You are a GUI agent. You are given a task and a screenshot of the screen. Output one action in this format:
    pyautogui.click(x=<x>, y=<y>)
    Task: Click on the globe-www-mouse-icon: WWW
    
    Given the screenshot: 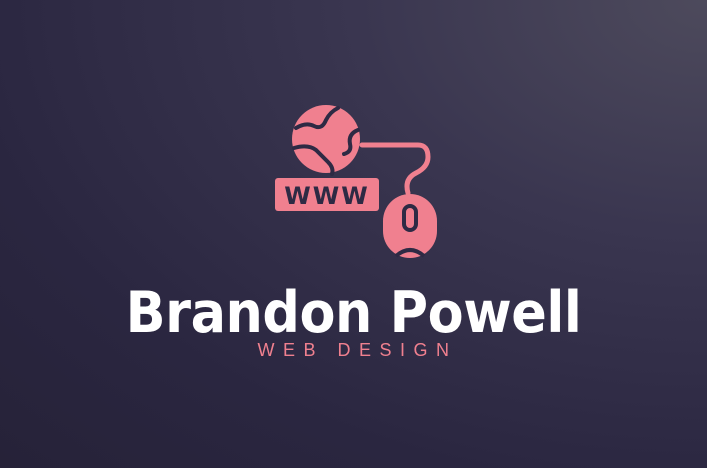 What is the action you would take?
    pyautogui.click(x=356, y=181)
    